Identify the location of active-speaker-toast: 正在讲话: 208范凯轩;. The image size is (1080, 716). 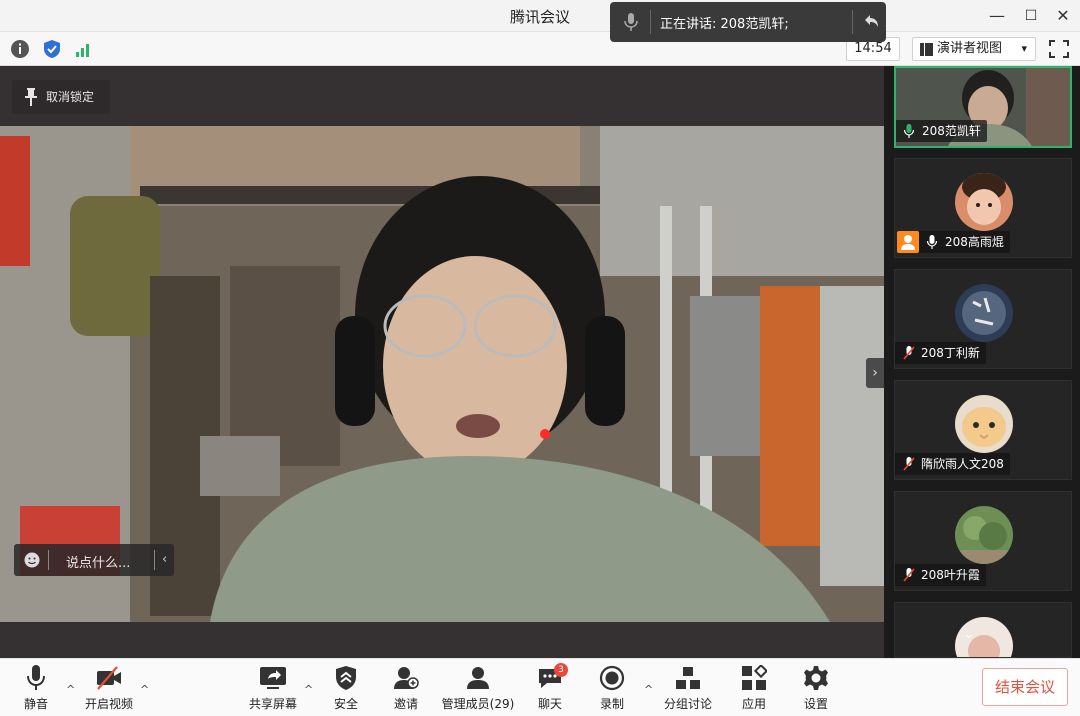
(748, 22).